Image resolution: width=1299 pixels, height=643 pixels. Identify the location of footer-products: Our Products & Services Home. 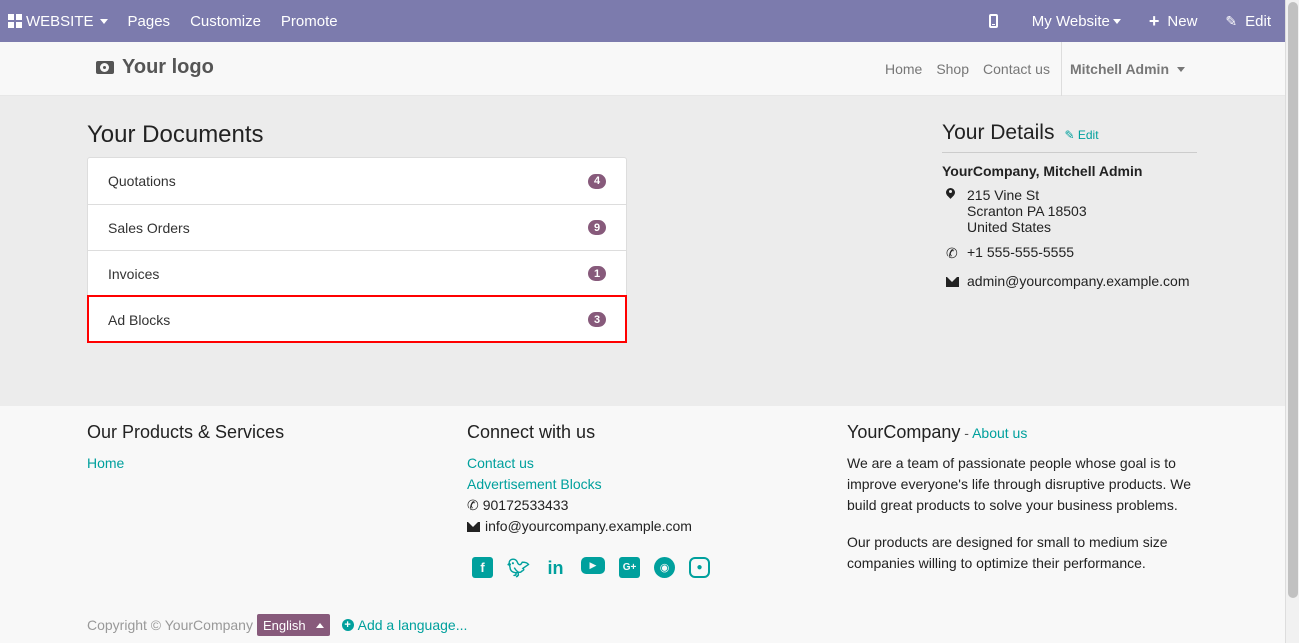
(185, 448).